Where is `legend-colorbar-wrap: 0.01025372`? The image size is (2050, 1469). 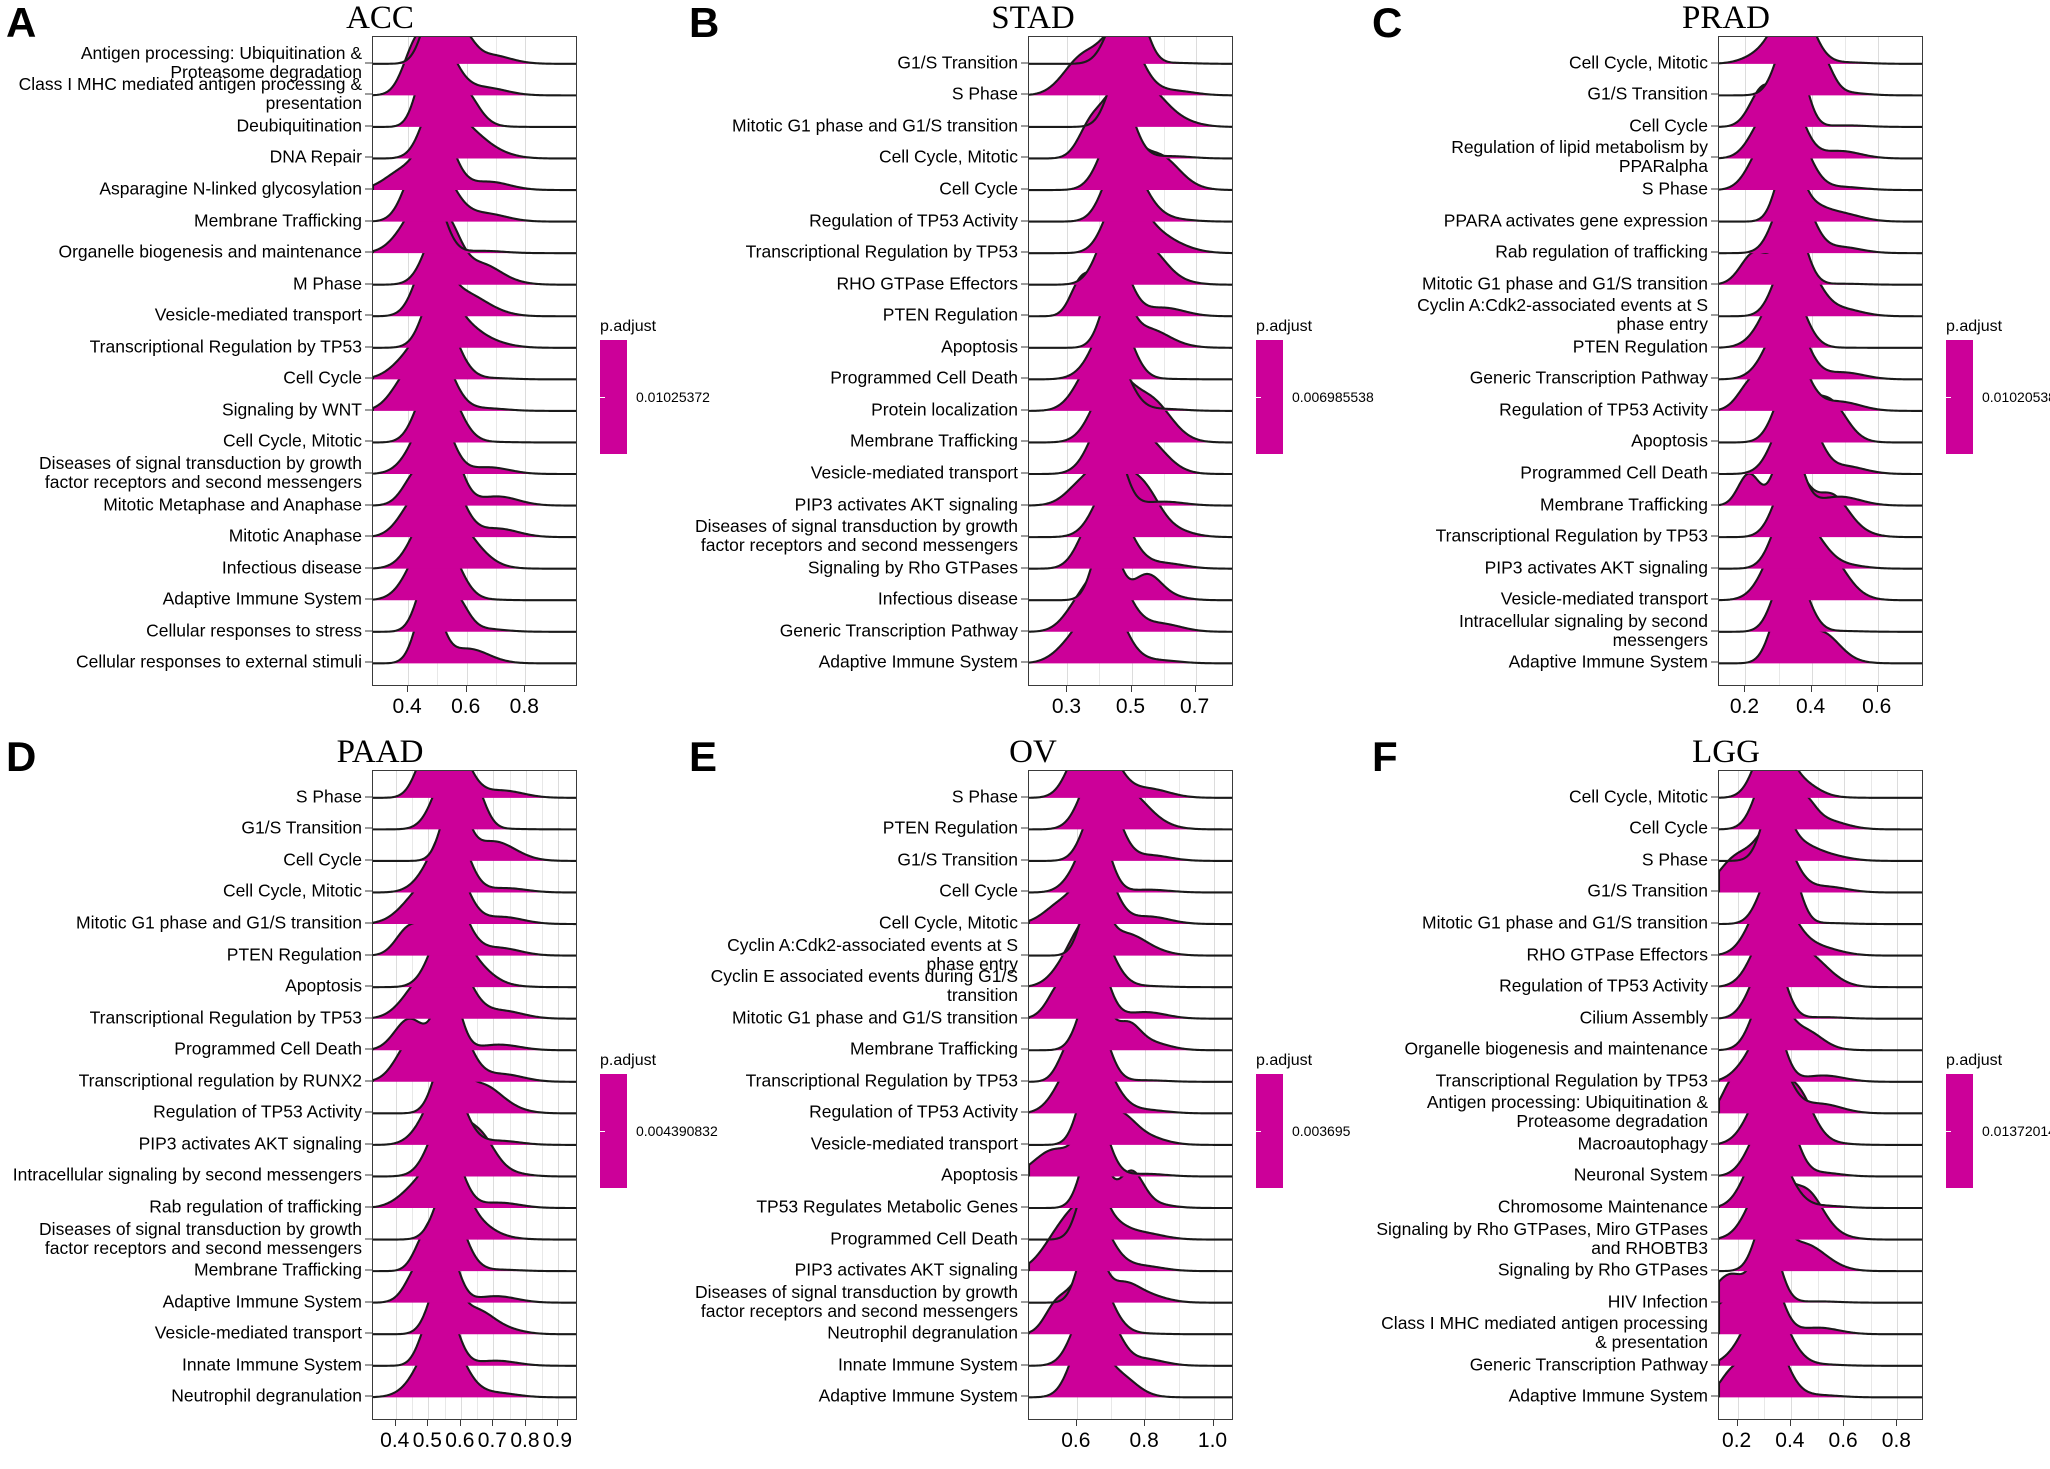
legend-colorbar-wrap: 0.01025372 is located at coordinates (655, 397).